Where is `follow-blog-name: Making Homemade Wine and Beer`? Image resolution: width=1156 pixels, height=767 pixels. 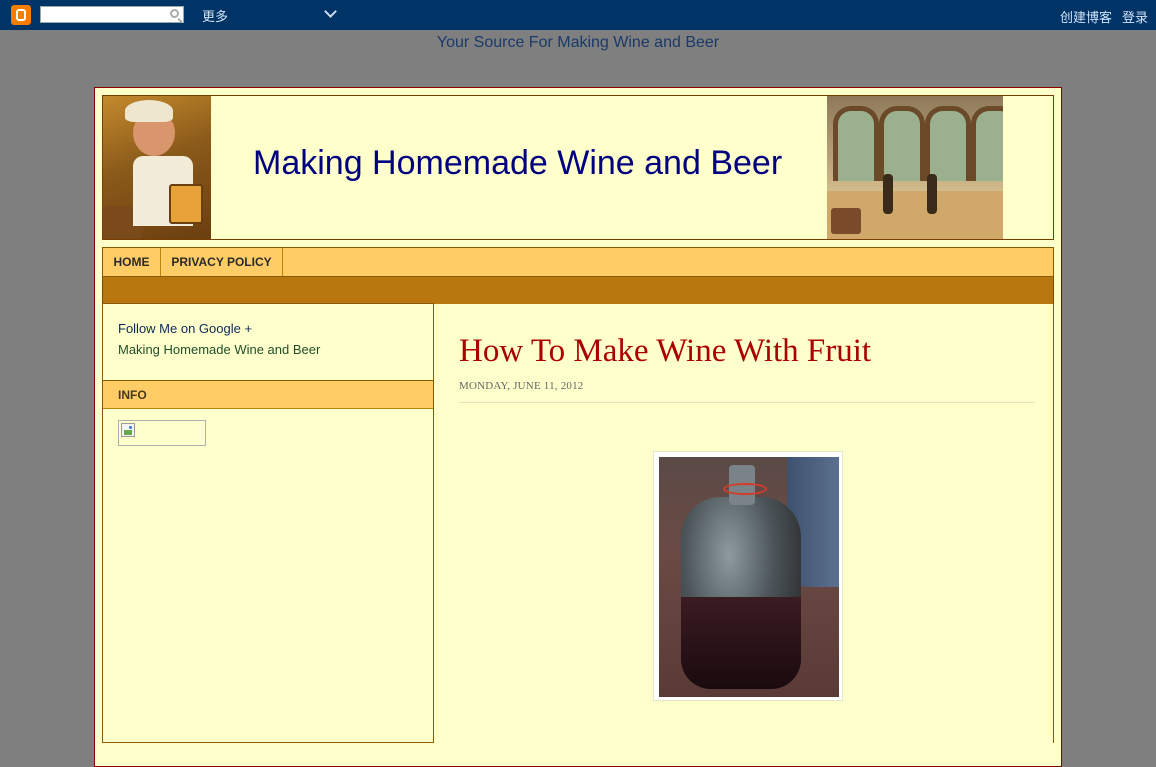 follow-blog-name: Making Homemade Wine and Beer is located at coordinates (219, 349).